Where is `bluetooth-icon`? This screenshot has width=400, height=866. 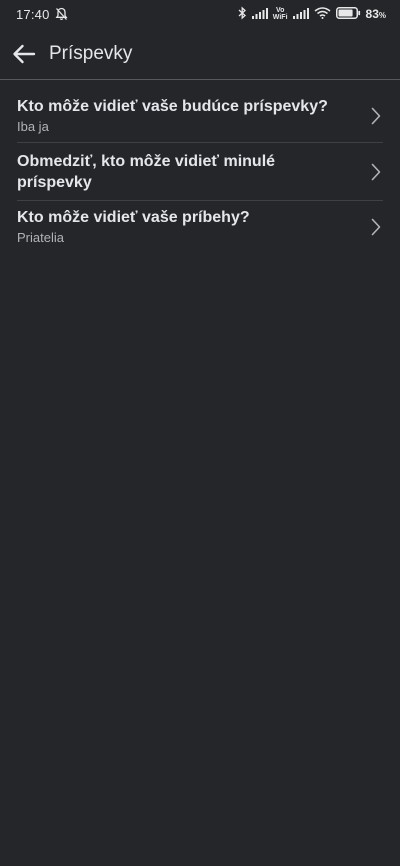
bluetooth-icon is located at coordinates (242, 14).